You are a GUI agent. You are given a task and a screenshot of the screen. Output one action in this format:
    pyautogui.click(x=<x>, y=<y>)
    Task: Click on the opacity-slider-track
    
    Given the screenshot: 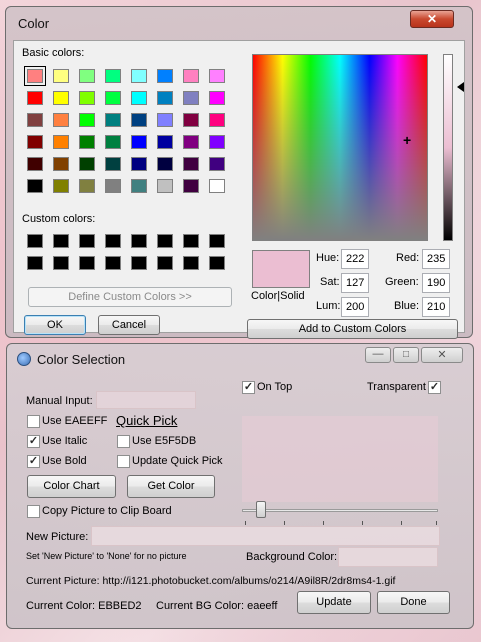 What is the action you would take?
    pyautogui.click(x=340, y=510)
    